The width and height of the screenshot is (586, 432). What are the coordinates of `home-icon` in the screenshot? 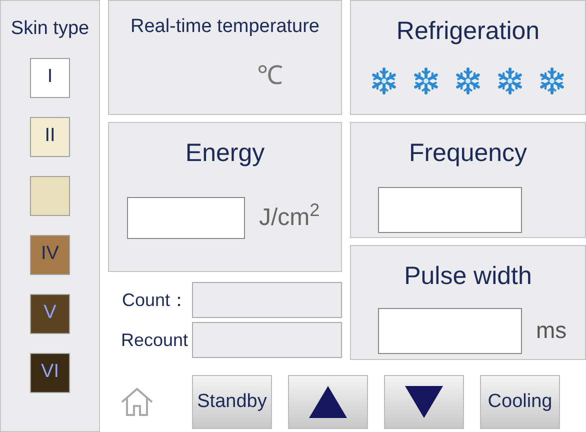 It's located at (137, 402).